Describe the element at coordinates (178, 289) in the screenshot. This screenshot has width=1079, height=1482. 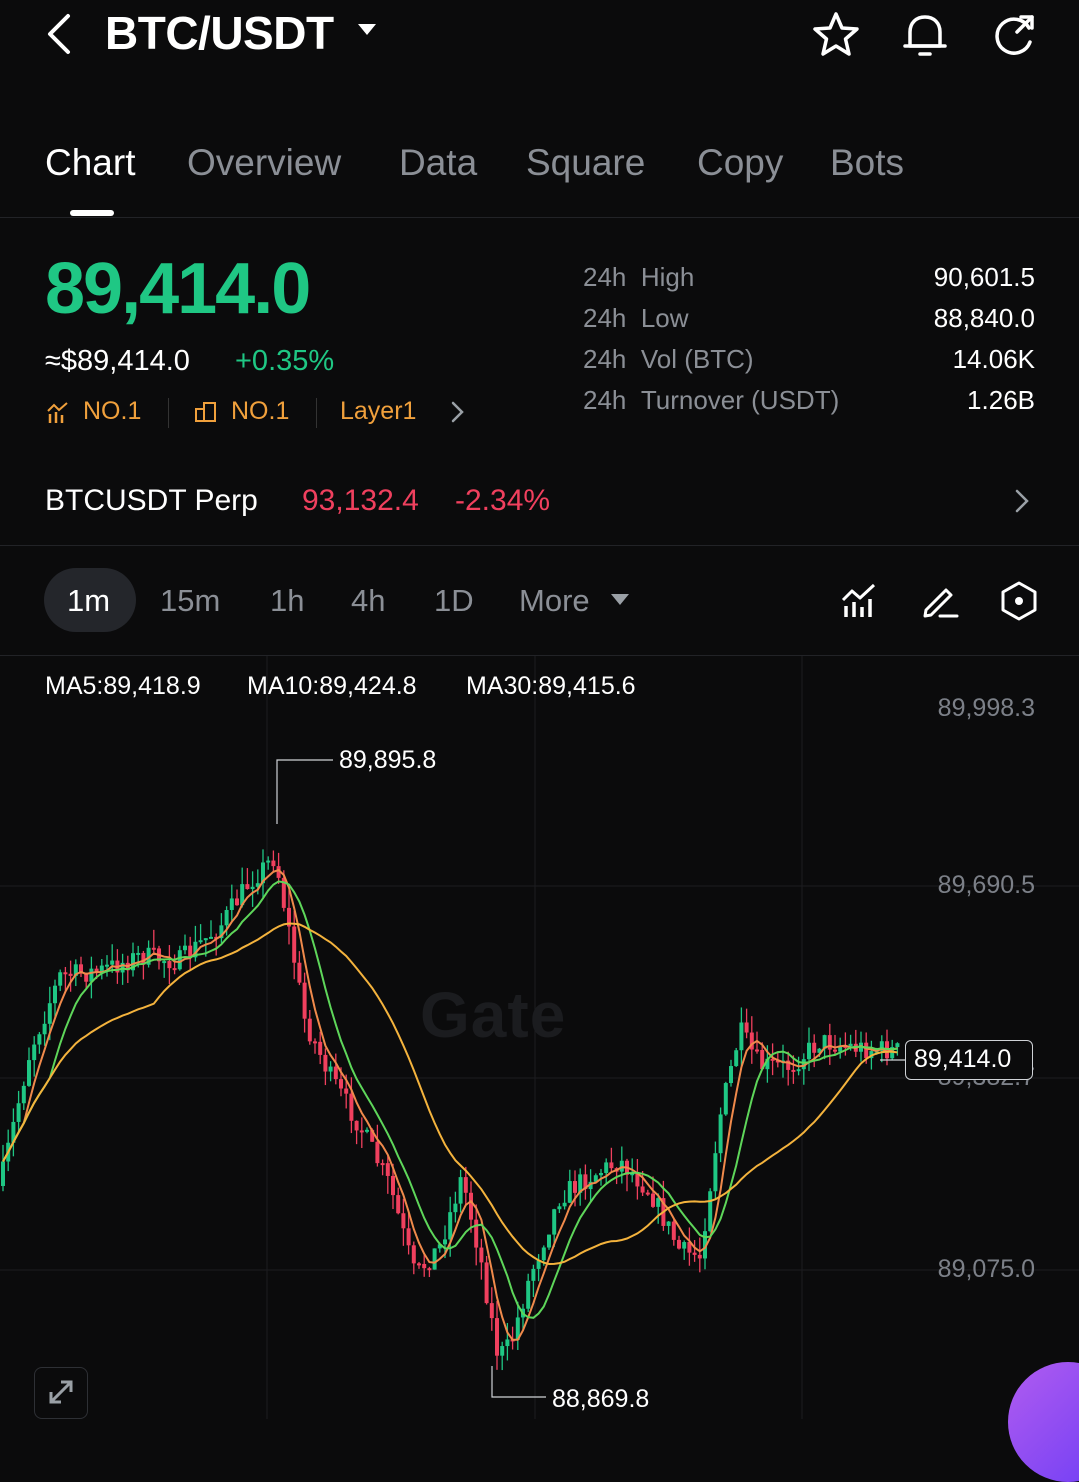
I see `last-price: 89,414.0` at that location.